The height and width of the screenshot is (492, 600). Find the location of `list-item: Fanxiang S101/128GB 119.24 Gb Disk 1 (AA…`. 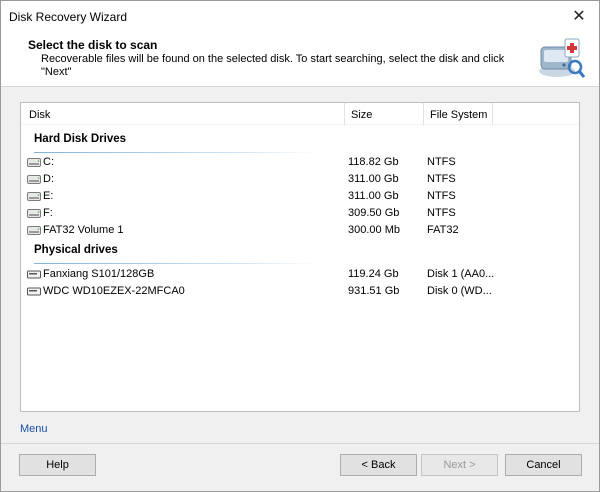

list-item: Fanxiang S101/128GB 119.24 Gb Disk 1 (AA… is located at coordinates (300, 274).